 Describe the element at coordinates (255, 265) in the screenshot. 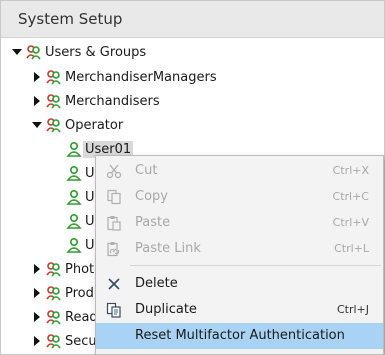

I see `menu-separator` at that location.